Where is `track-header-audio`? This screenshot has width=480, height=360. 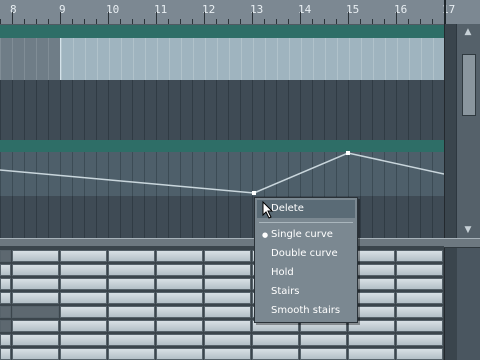 track-header-audio is located at coordinates (222, 32).